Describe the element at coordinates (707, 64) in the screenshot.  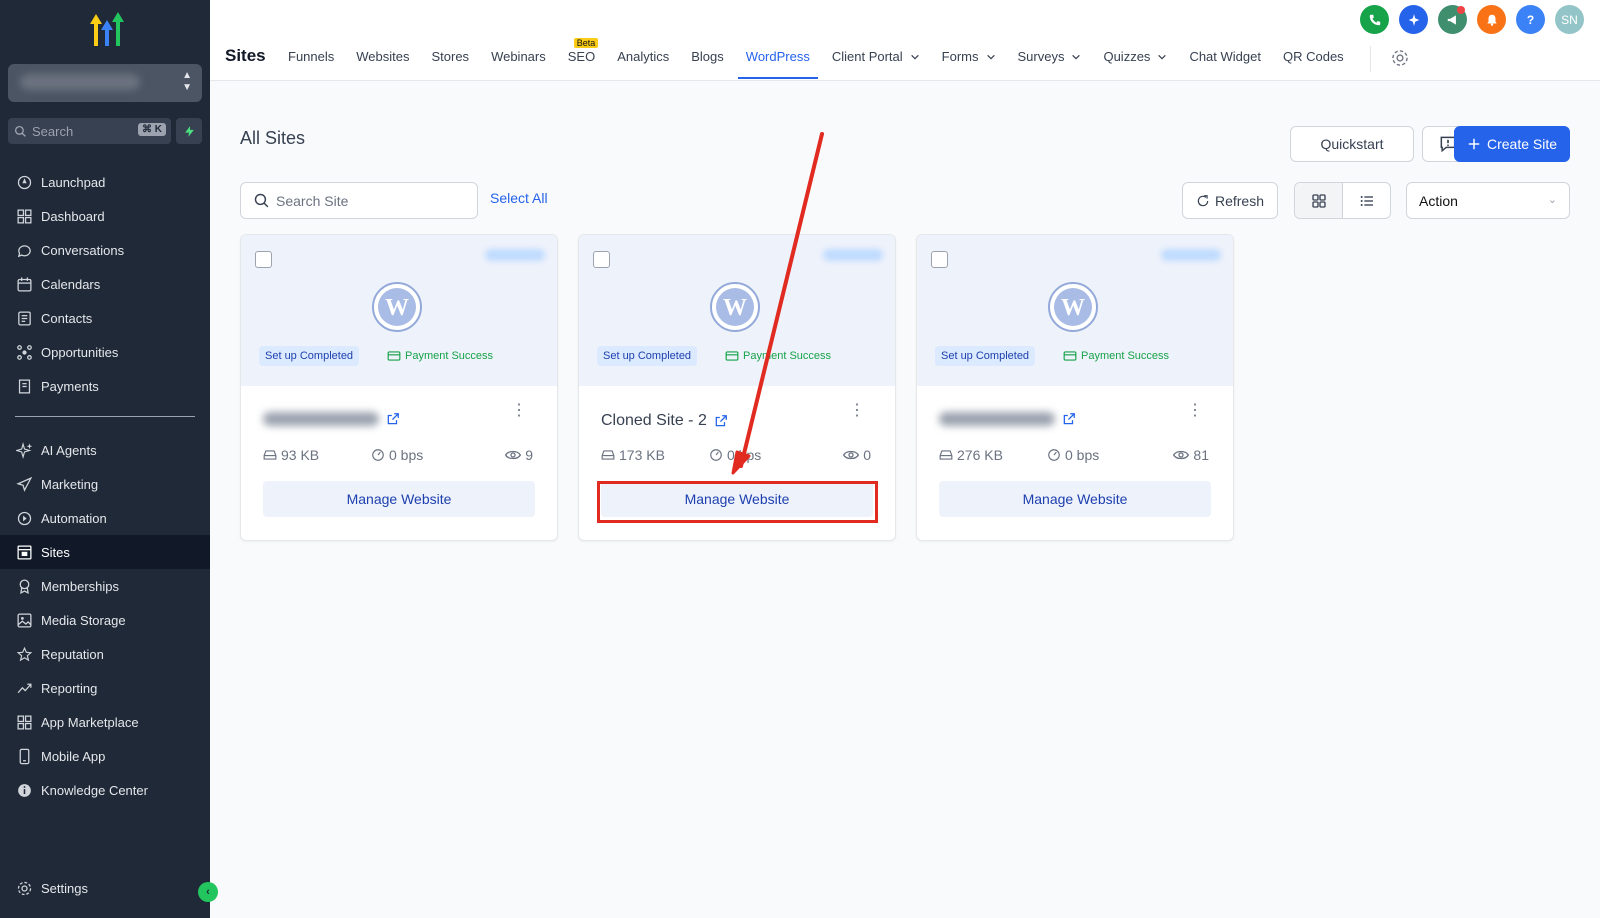
I see `tab-blogs: Blogs` at that location.